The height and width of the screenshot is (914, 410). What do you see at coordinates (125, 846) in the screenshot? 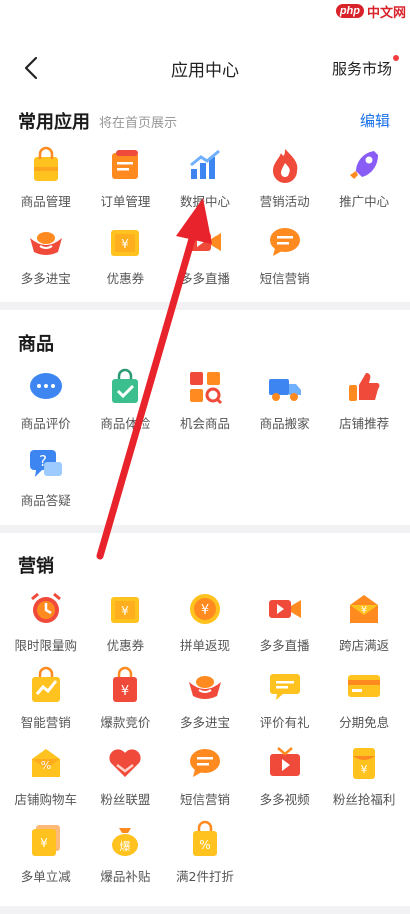
I see `svg-text: 爆` at bounding box center [125, 846].